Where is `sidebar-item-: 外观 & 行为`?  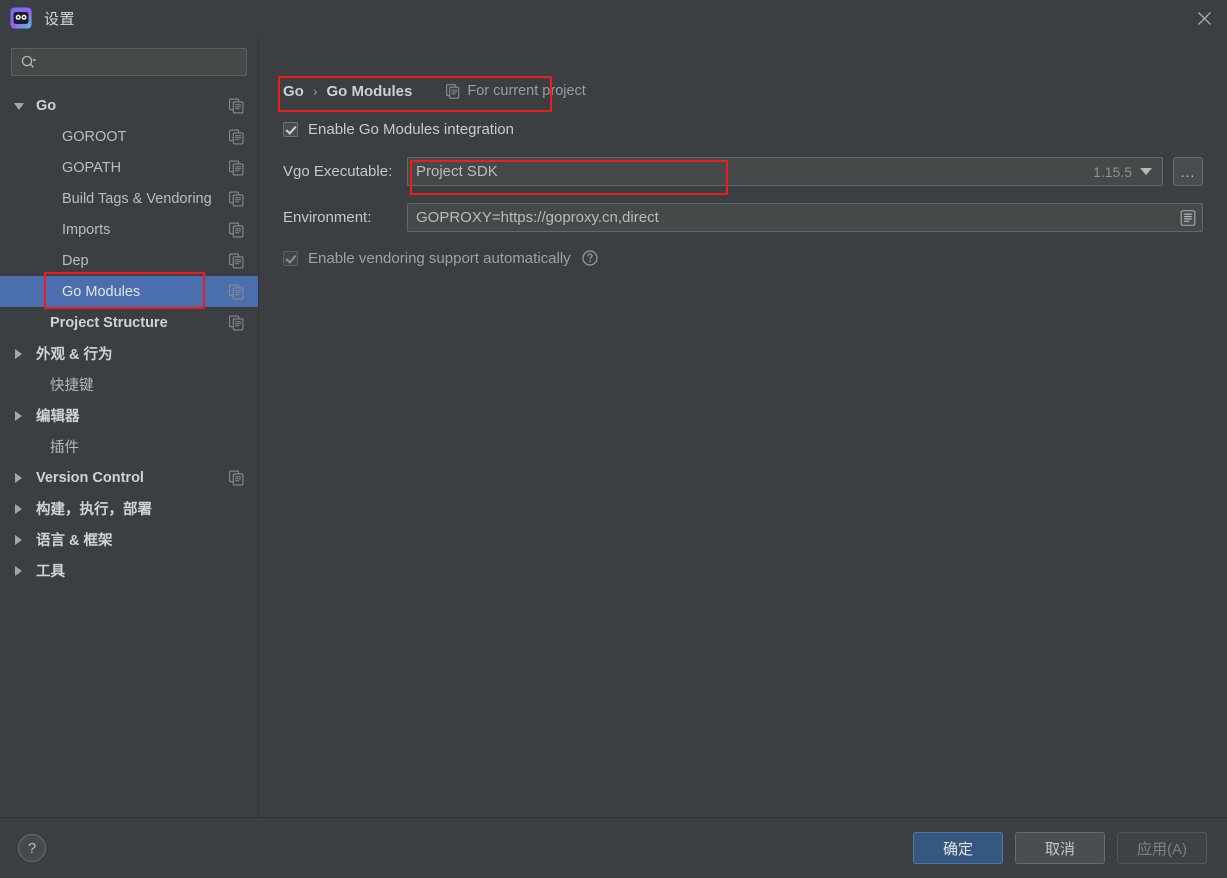
sidebar-item-: 外观 & 行为 is located at coordinates (129, 353).